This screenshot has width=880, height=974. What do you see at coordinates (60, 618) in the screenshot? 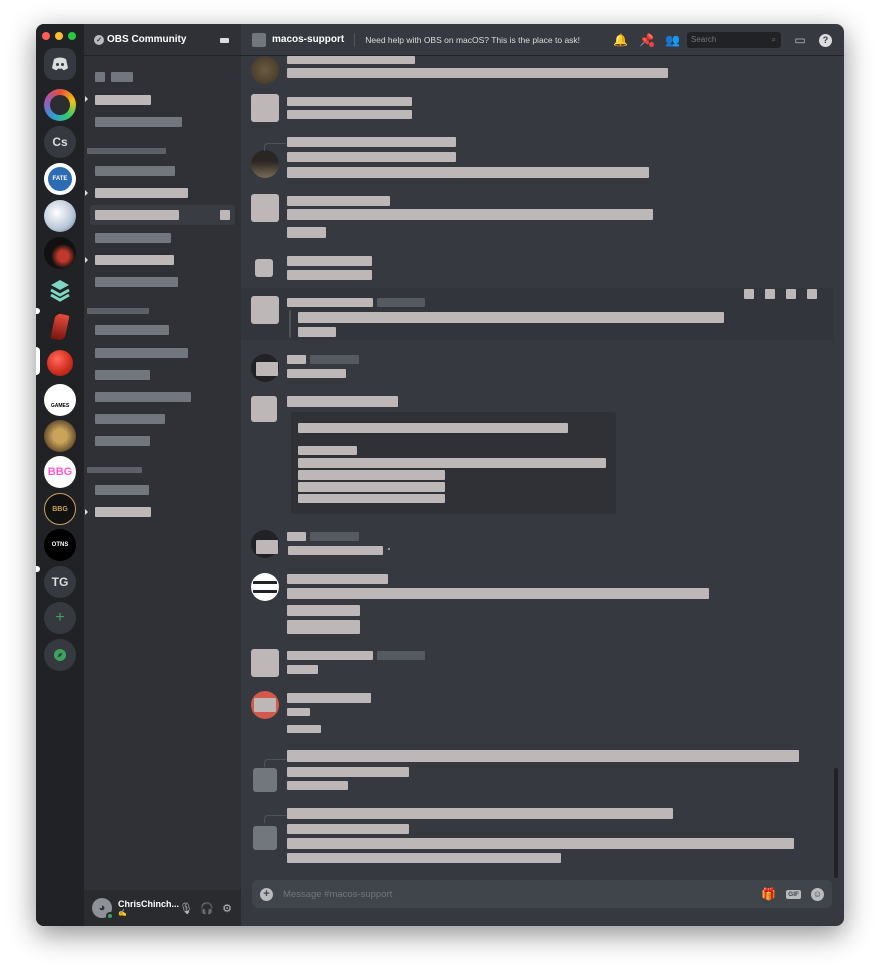
I see `add-server-button: +` at bounding box center [60, 618].